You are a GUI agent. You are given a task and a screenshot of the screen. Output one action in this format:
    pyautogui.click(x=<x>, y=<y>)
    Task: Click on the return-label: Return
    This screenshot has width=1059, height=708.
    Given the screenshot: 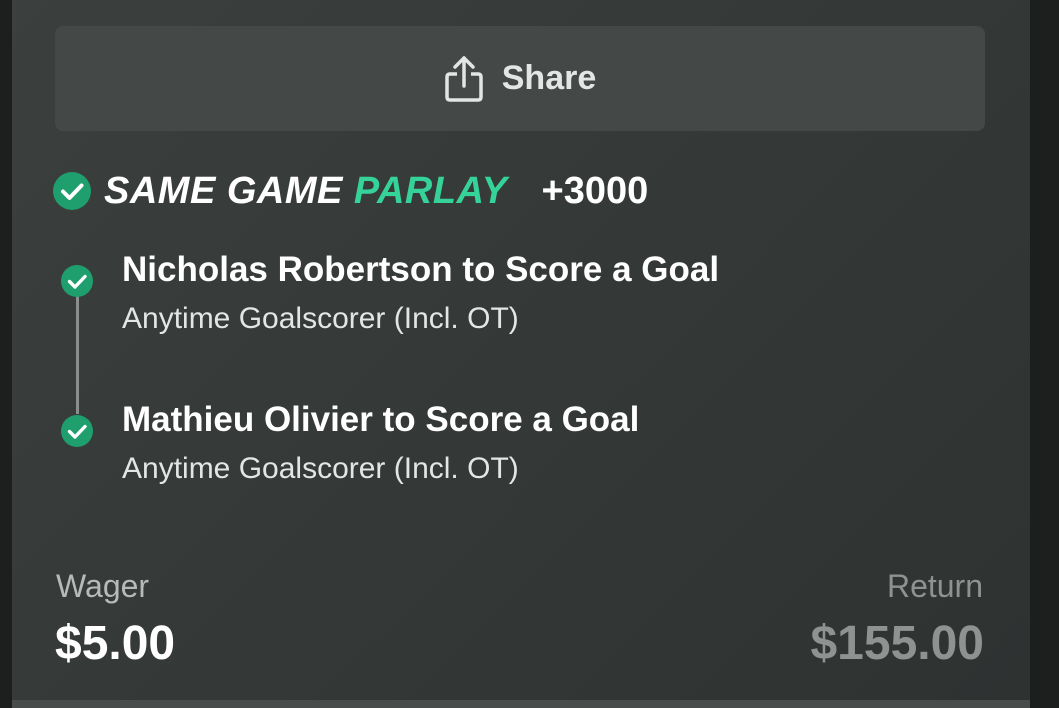 What is the action you would take?
    pyautogui.click(x=934, y=586)
    